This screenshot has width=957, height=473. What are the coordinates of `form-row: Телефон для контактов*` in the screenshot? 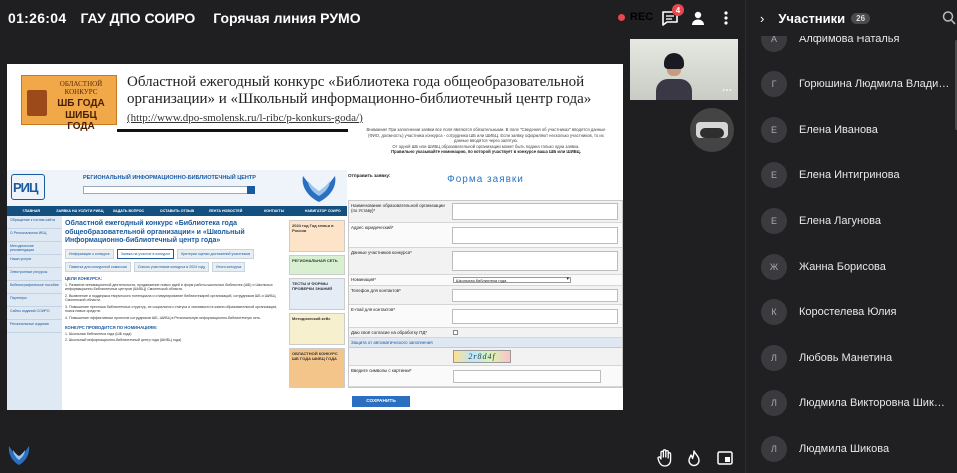 It's located at (485, 295).